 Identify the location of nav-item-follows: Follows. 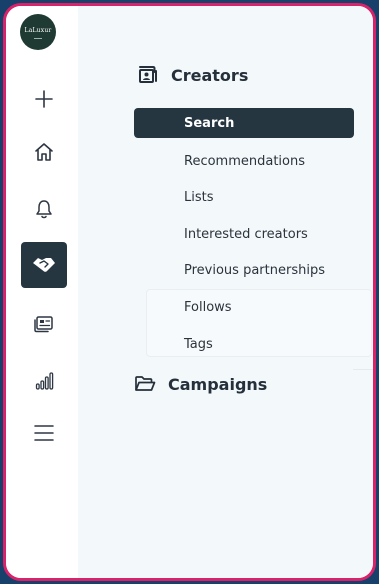
(244, 307).